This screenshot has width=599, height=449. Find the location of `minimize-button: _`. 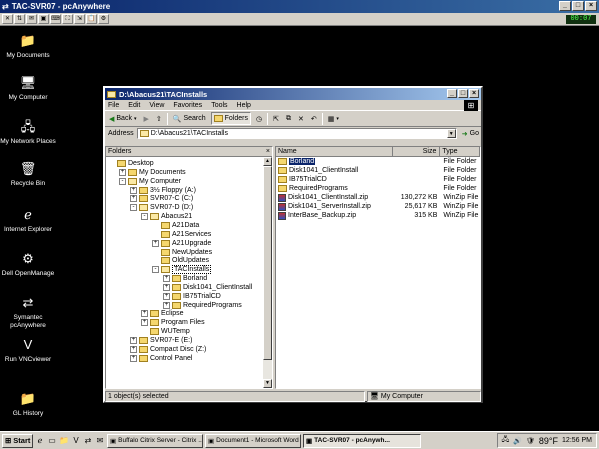

minimize-button: _ is located at coordinates (565, 6).